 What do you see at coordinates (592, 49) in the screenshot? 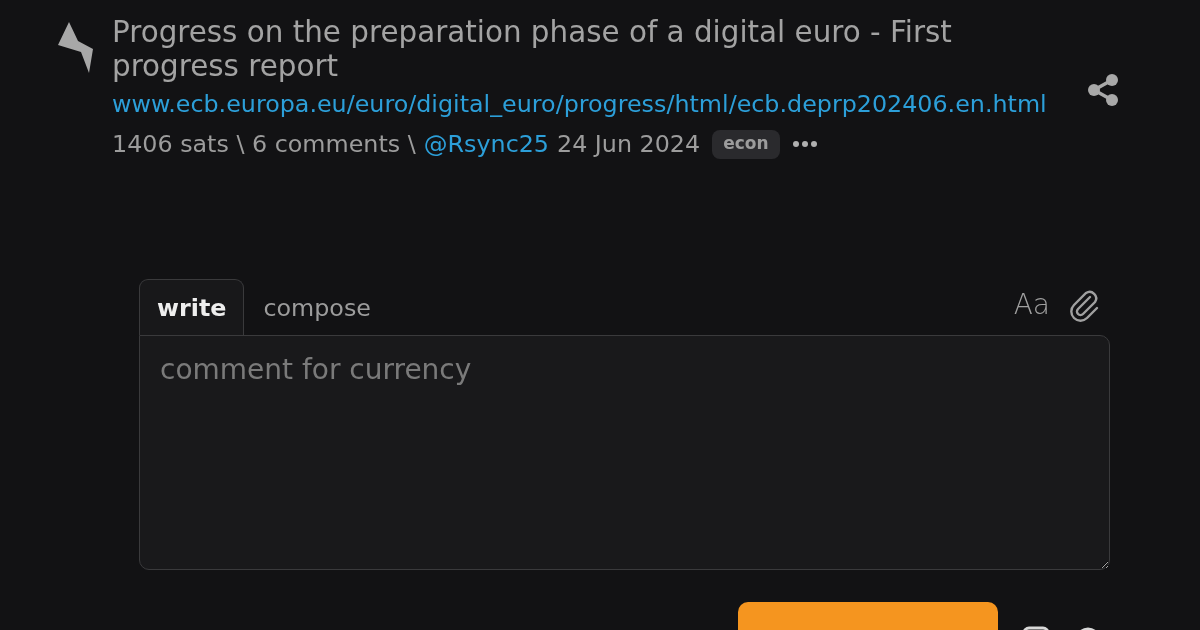
I see `post-title: Progress on the preparation phase of a digital euro - First progress report` at bounding box center [592, 49].